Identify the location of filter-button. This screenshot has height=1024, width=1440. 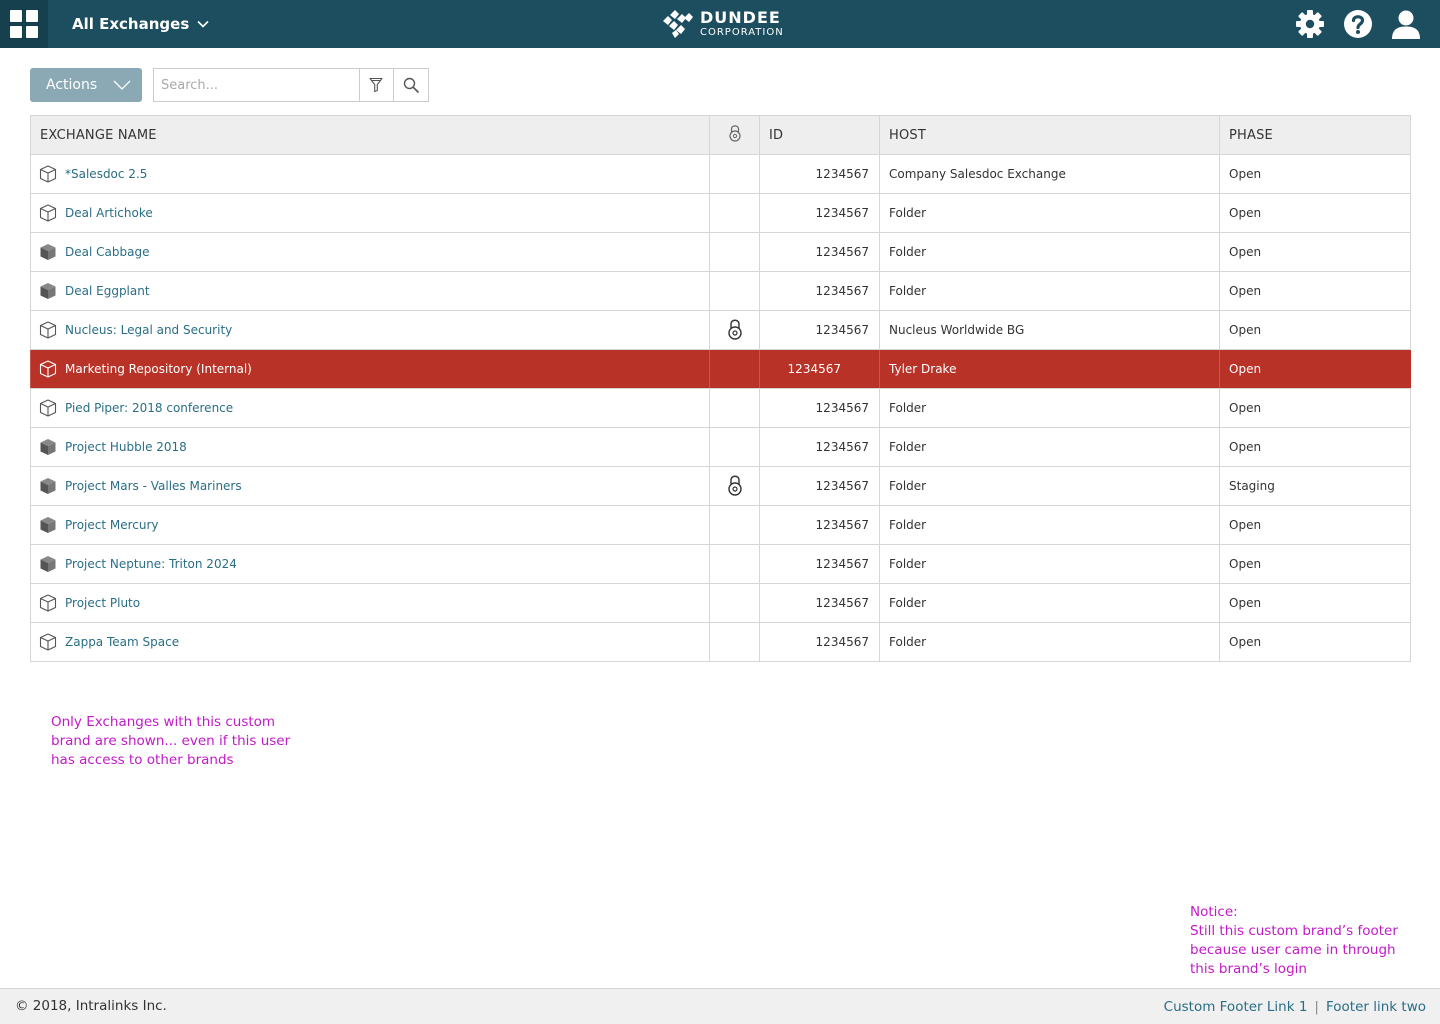
(376, 85).